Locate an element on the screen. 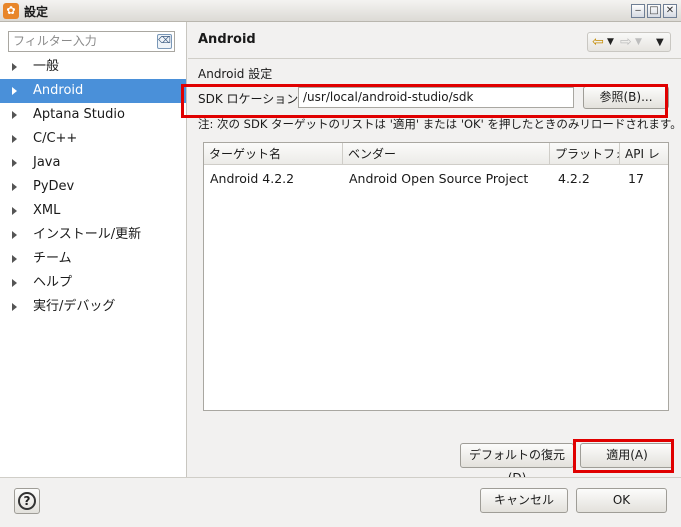 The width and height of the screenshot is (681, 527). maximize-button: □ is located at coordinates (654, 11).